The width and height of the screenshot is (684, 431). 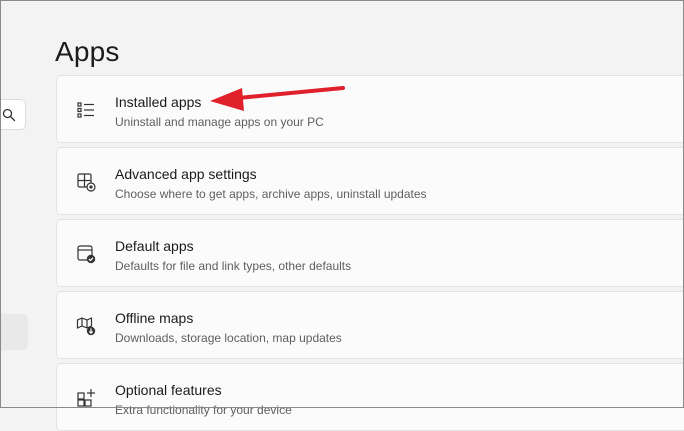 I want to click on default-apps-icon, so click(x=86, y=254).